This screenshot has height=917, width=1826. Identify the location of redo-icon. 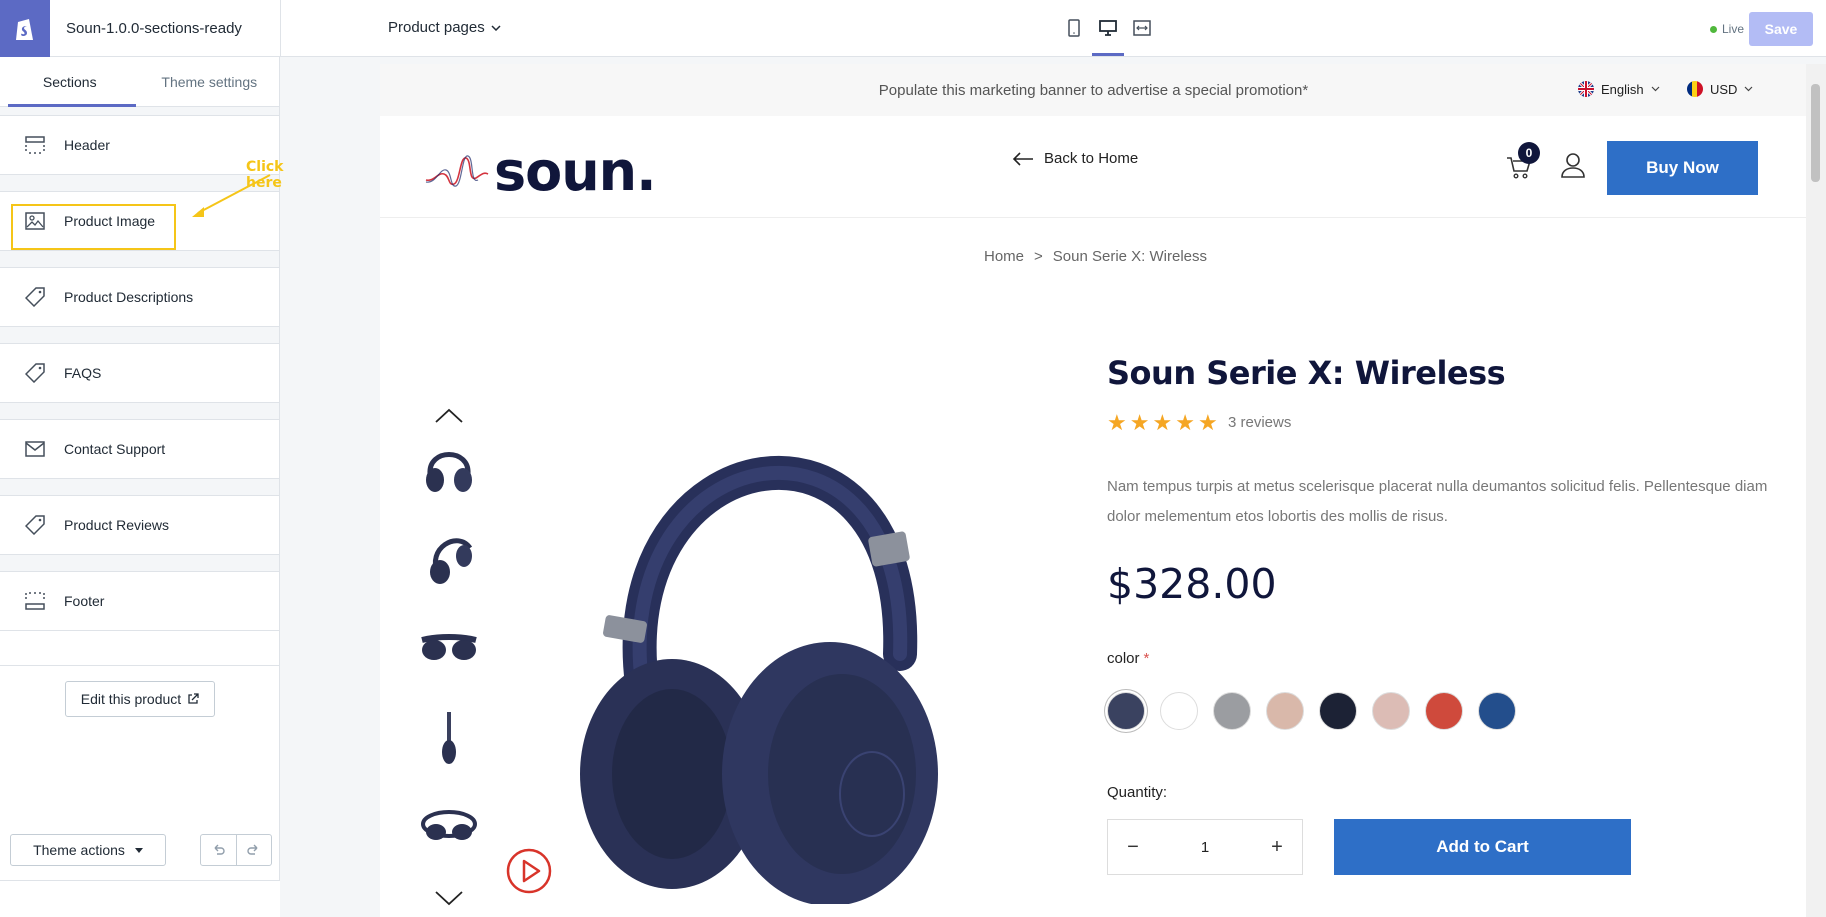
(254, 850).